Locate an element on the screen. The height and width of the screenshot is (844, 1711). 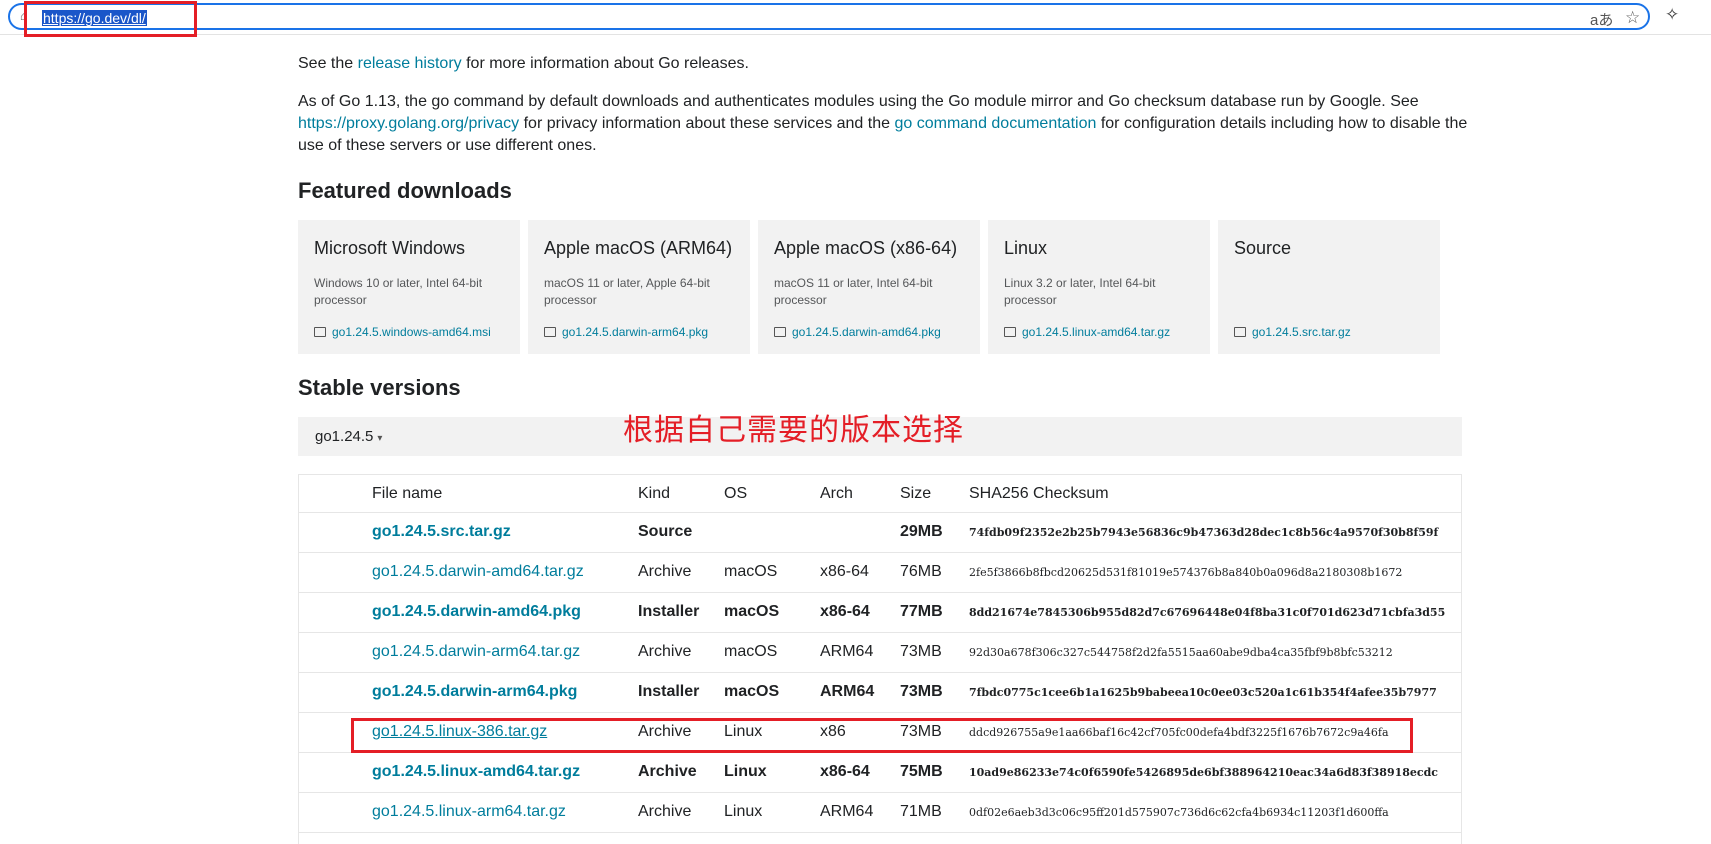
featured-card-source: Source go1.24.5.src.tar.gz is located at coordinates (1329, 287).